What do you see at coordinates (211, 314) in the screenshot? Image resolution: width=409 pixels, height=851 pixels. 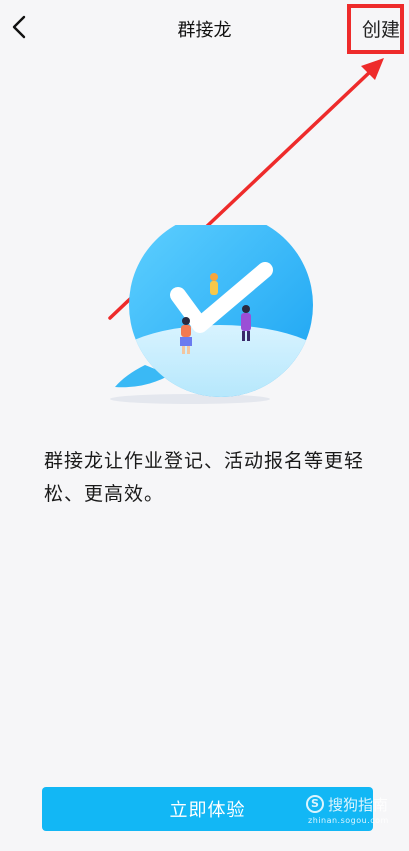 I see `speech-bubble-checkmark-illustration` at bounding box center [211, 314].